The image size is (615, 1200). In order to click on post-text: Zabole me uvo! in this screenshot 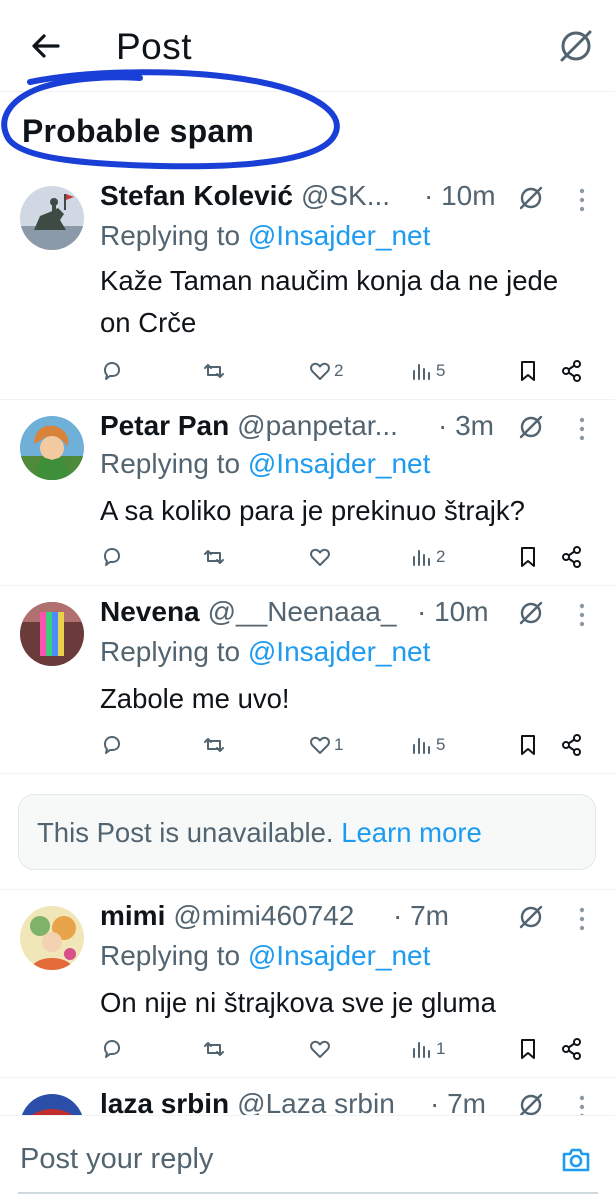, I will do `click(195, 698)`.